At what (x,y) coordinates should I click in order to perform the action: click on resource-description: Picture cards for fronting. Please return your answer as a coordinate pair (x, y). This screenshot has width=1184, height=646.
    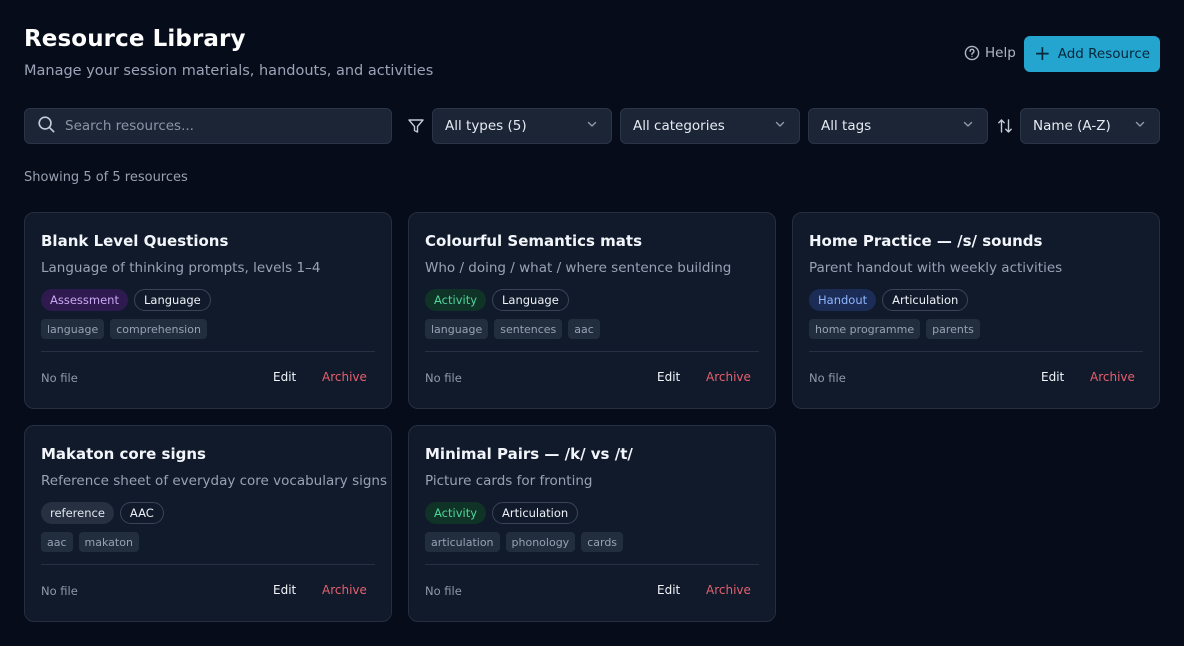
    Looking at the image, I should click on (509, 481).